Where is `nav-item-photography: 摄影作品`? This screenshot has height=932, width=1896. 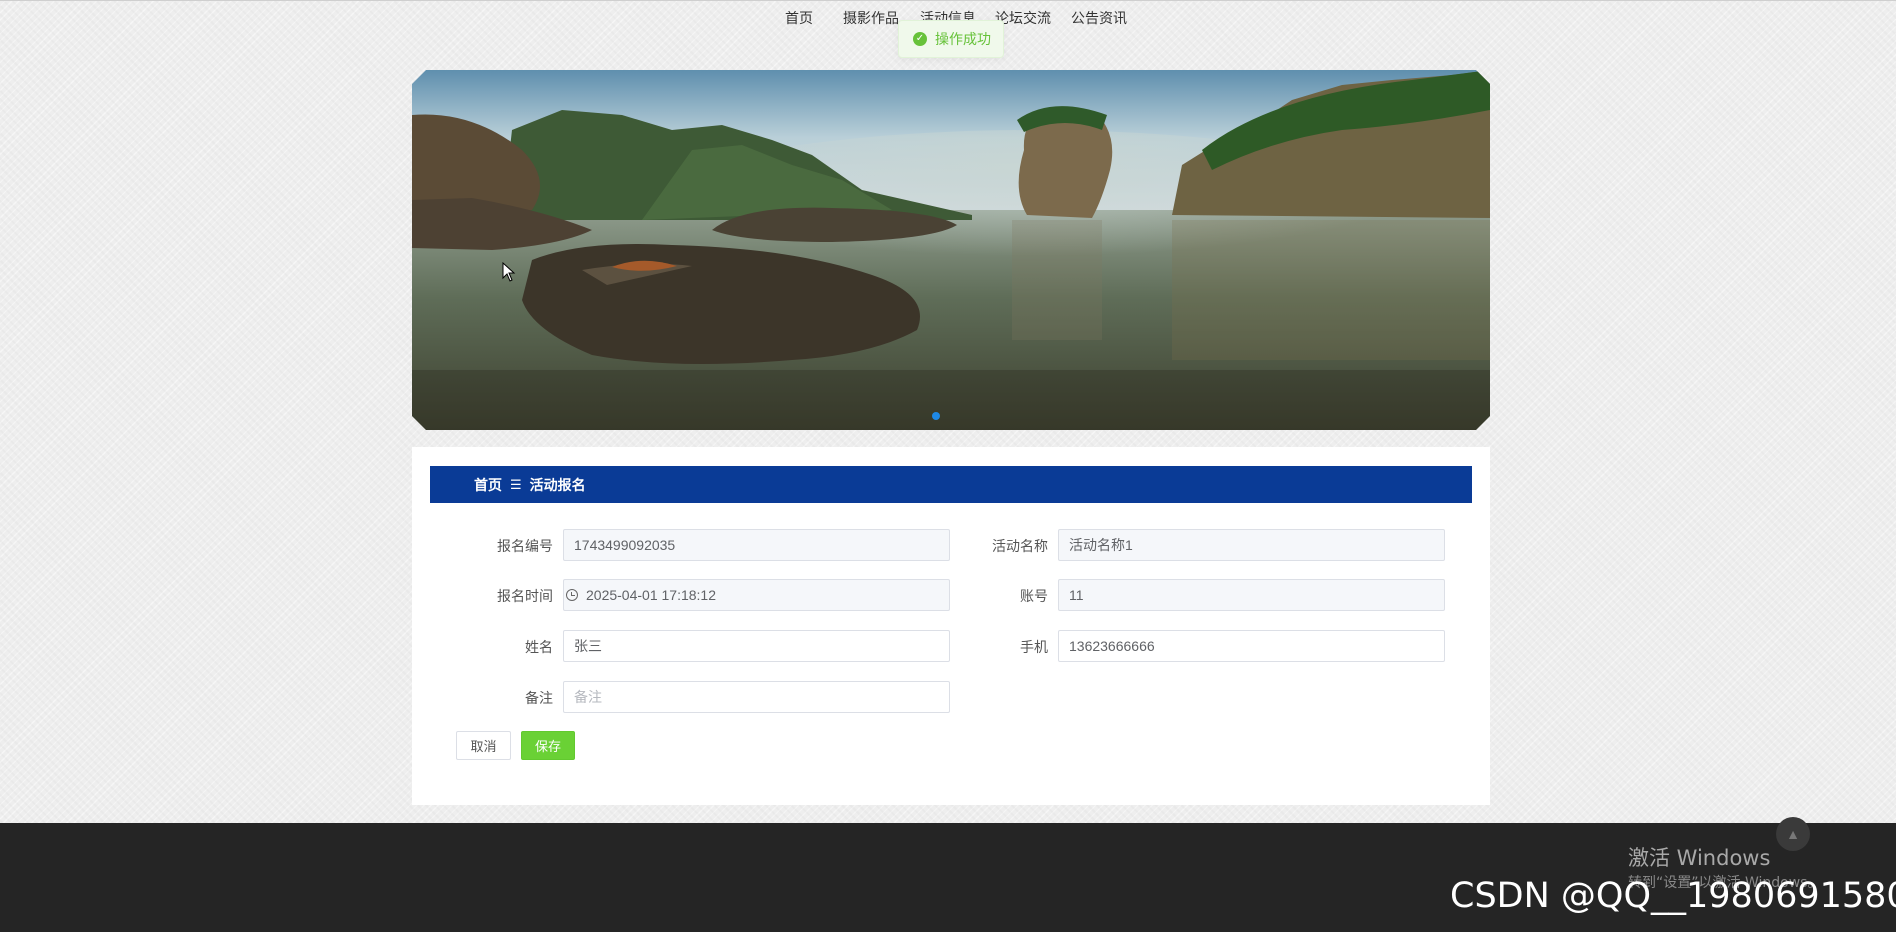 nav-item-photography: 摄影作品 is located at coordinates (871, 18).